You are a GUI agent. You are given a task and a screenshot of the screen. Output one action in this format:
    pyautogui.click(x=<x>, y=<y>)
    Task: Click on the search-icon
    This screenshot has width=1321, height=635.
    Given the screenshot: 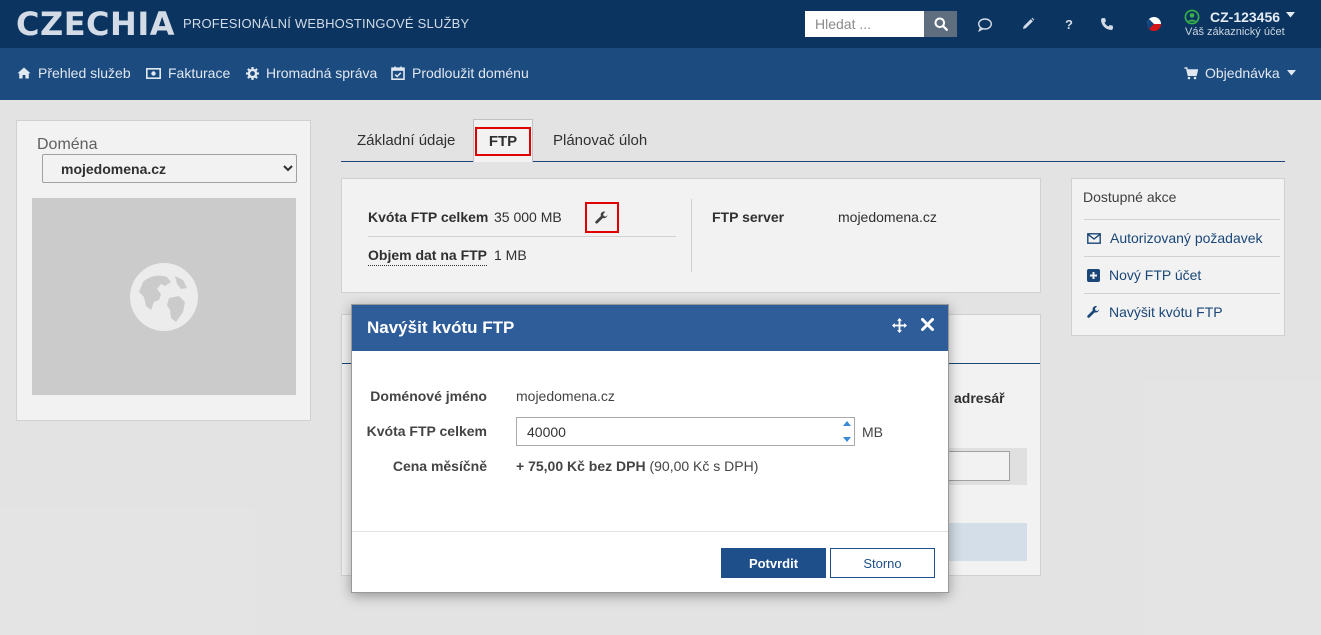 What is the action you would take?
    pyautogui.click(x=941, y=24)
    